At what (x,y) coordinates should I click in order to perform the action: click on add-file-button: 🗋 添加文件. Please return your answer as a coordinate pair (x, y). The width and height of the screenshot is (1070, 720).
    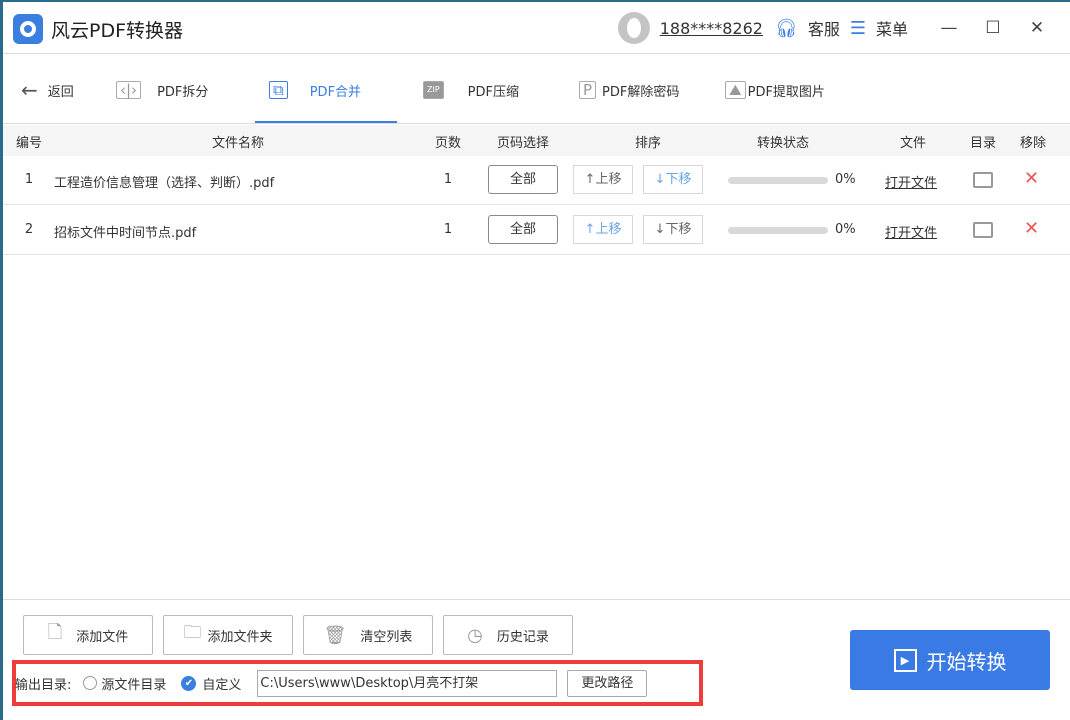
    Looking at the image, I should click on (88, 635).